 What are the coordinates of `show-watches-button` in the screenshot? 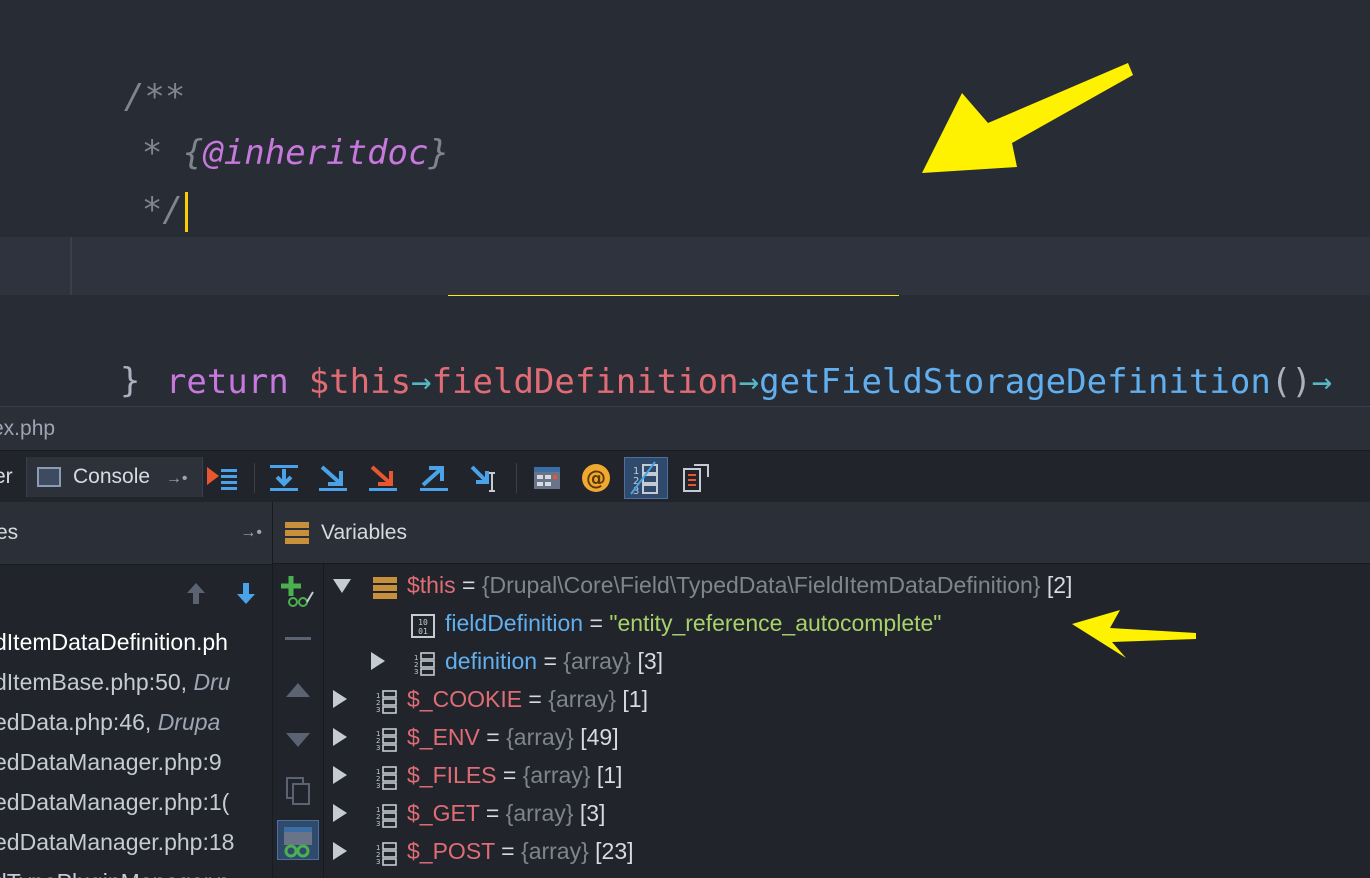 It's located at (298, 840).